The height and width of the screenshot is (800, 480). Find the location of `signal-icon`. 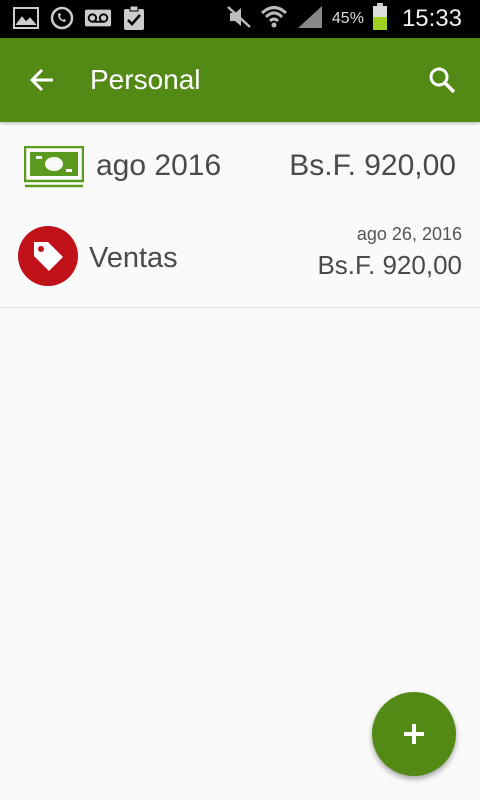

signal-icon is located at coordinates (310, 19).